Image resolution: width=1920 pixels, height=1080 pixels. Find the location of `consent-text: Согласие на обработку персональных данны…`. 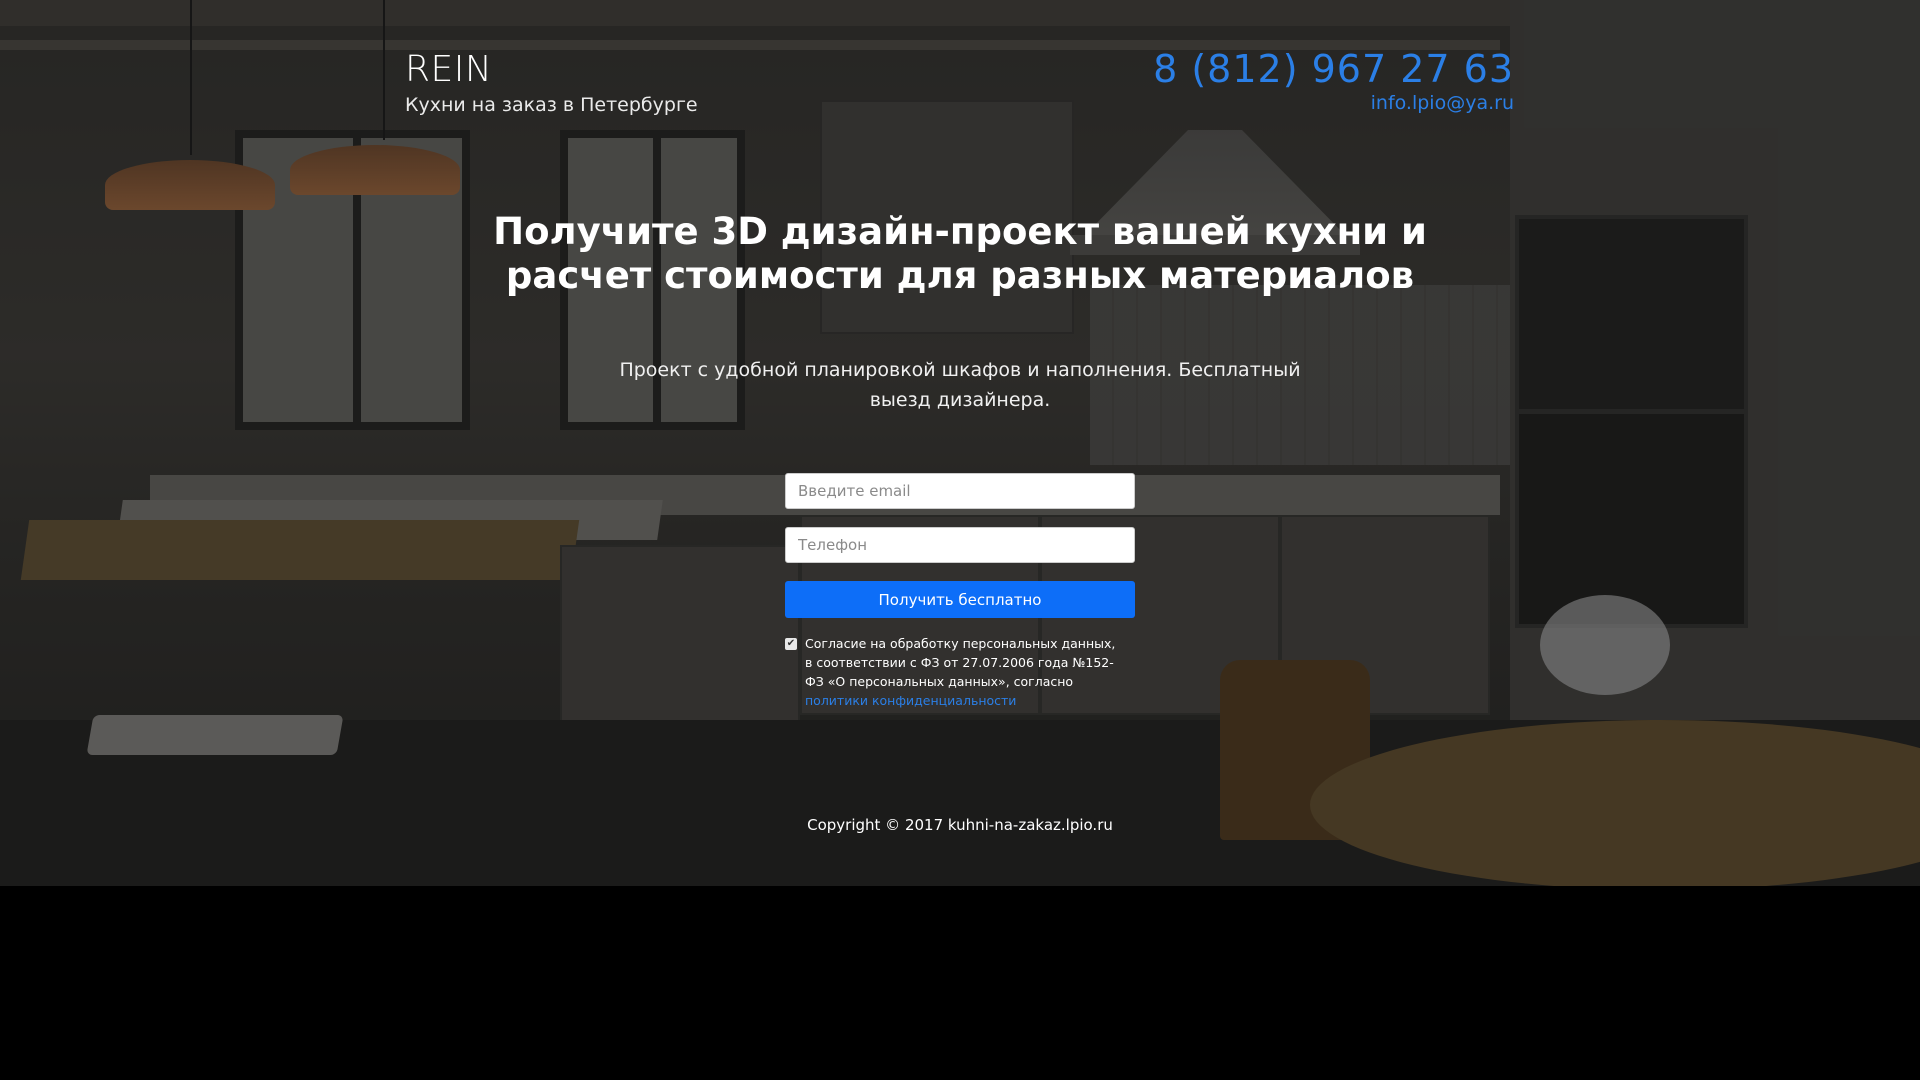

consent-text: Согласие на обработку персональных данны… is located at coordinates (960, 672).